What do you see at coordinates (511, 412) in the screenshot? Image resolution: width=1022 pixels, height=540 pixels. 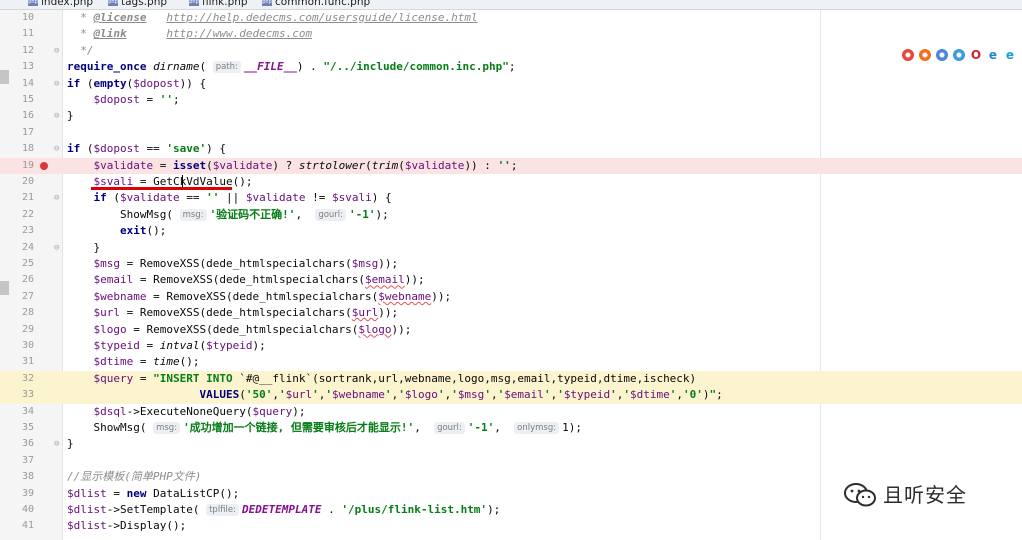 I see `code-line: 34 $dsql->ExecuteNoneQuery($query);` at bounding box center [511, 412].